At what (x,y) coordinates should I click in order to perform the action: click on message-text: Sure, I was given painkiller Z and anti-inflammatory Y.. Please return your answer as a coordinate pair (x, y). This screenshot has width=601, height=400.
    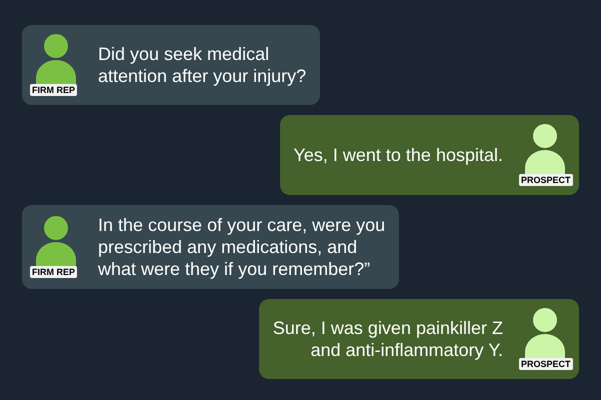
    Looking at the image, I should click on (388, 339).